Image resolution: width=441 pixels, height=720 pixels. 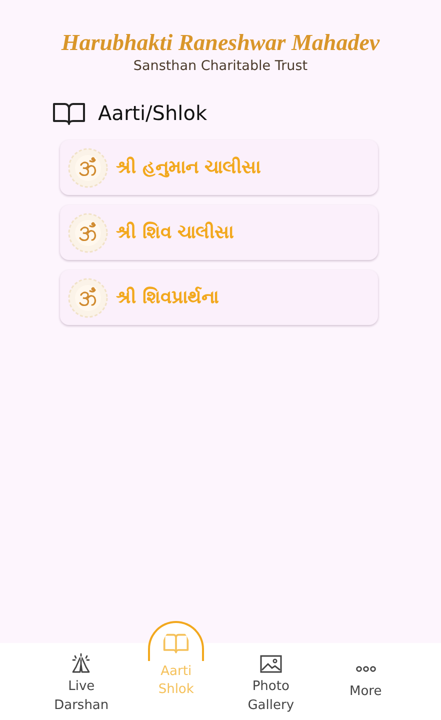 What do you see at coordinates (220, 66) in the screenshot?
I see `app-subtitle: Sansthan Charitable Trust` at bounding box center [220, 66].